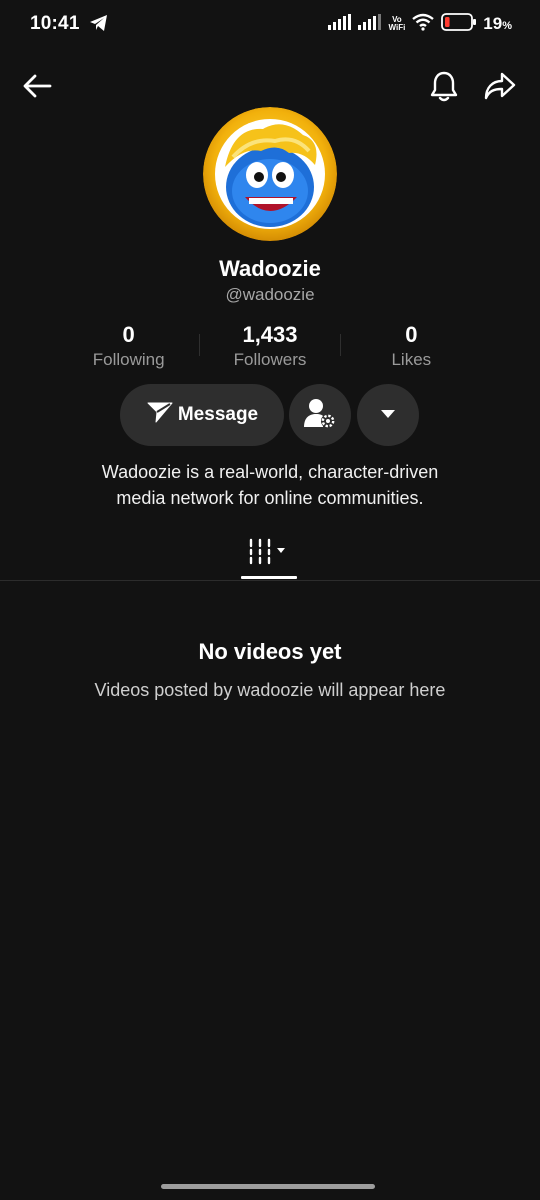 The width and height of the screenshot is (540, 1200). I want to click on user-gear-icon, so click(320, 415).